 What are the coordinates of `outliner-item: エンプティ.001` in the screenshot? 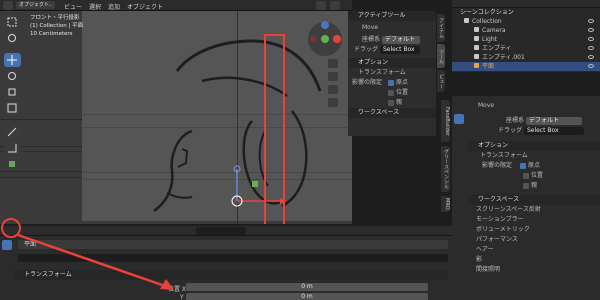 It's located at (526, 57).